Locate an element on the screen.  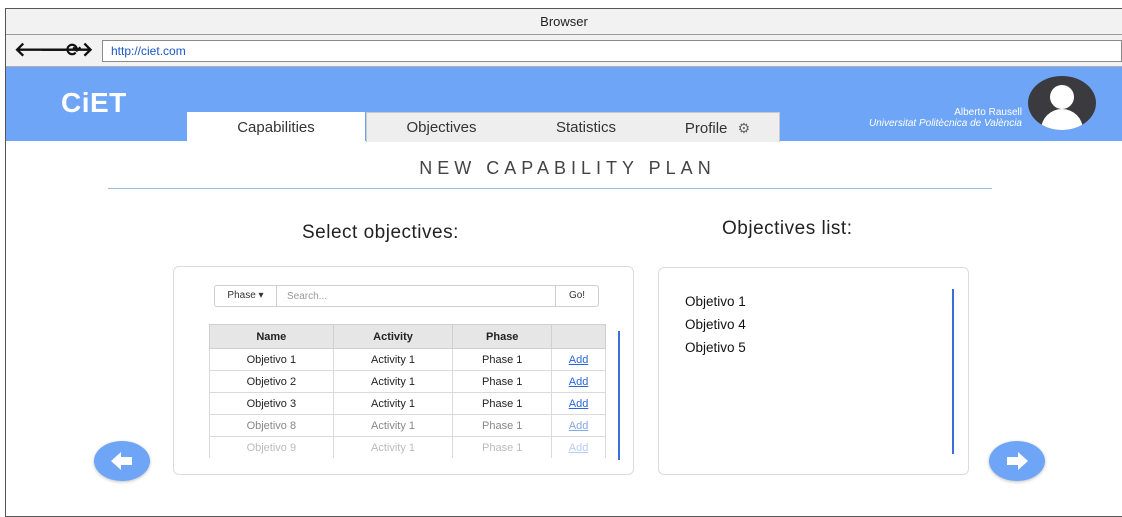
address-bar: http://ciet.com is located at coordinates (612, 51).